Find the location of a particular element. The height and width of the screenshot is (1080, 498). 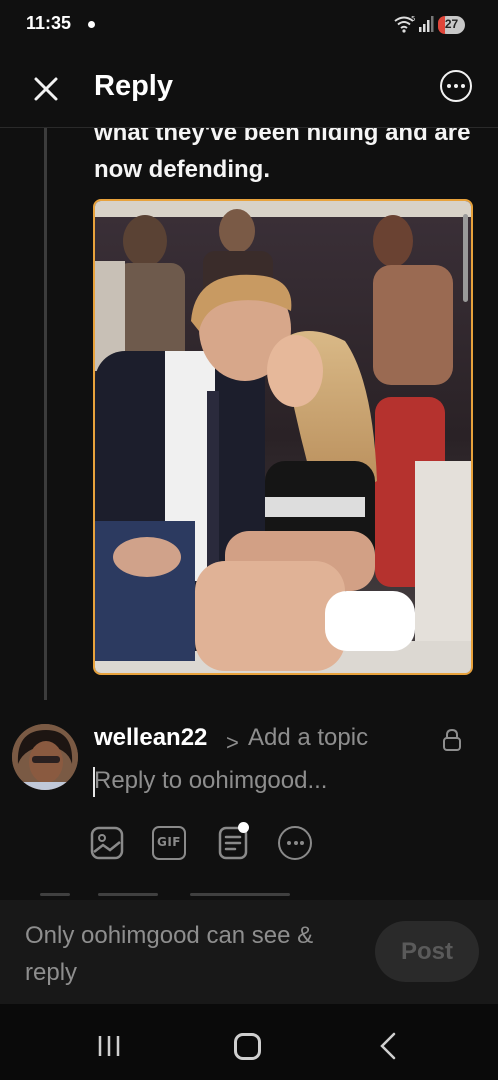

reply-audience-note: Only oohimgood can see & reply is located at coordinates (169, 954).